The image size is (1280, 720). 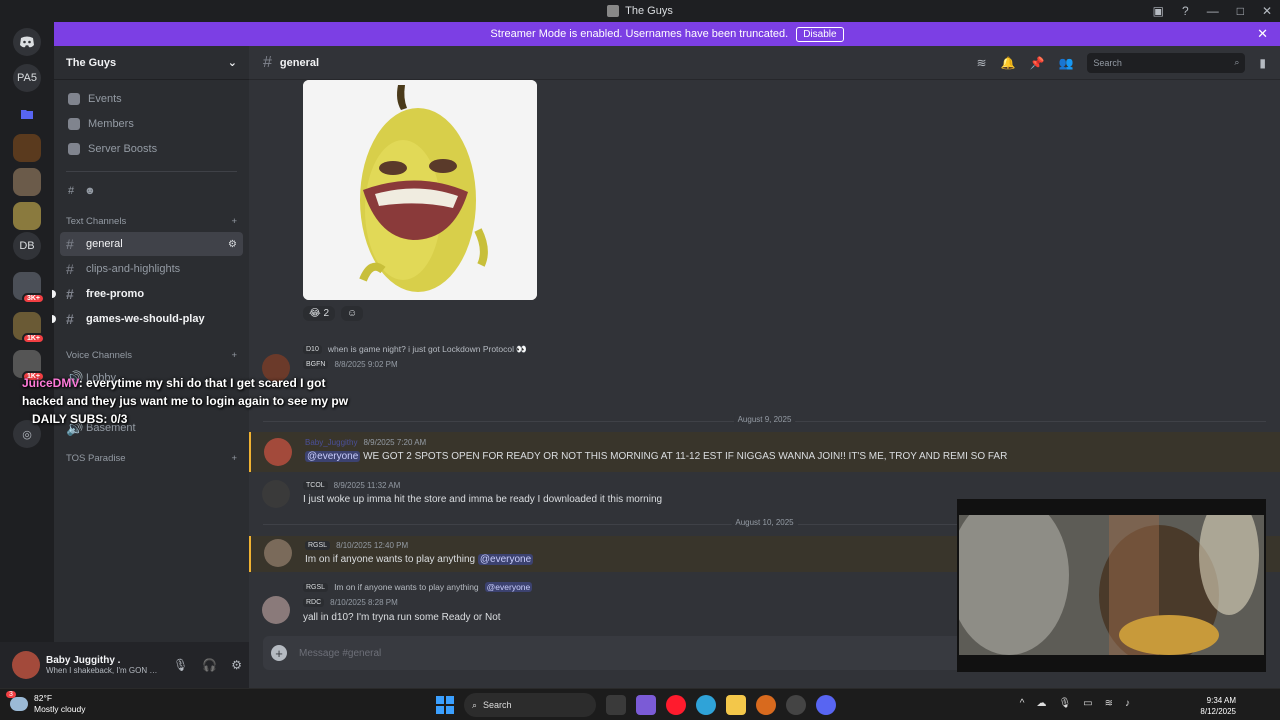 I want to click on mic-tray-icon: 🎙, so click(x=1064, y=703).